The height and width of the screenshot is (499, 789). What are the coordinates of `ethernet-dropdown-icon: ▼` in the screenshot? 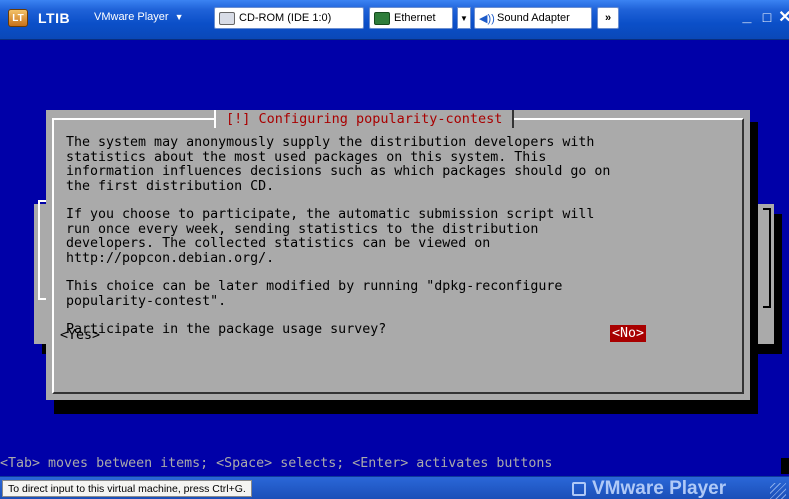 It's located at (464, 18).